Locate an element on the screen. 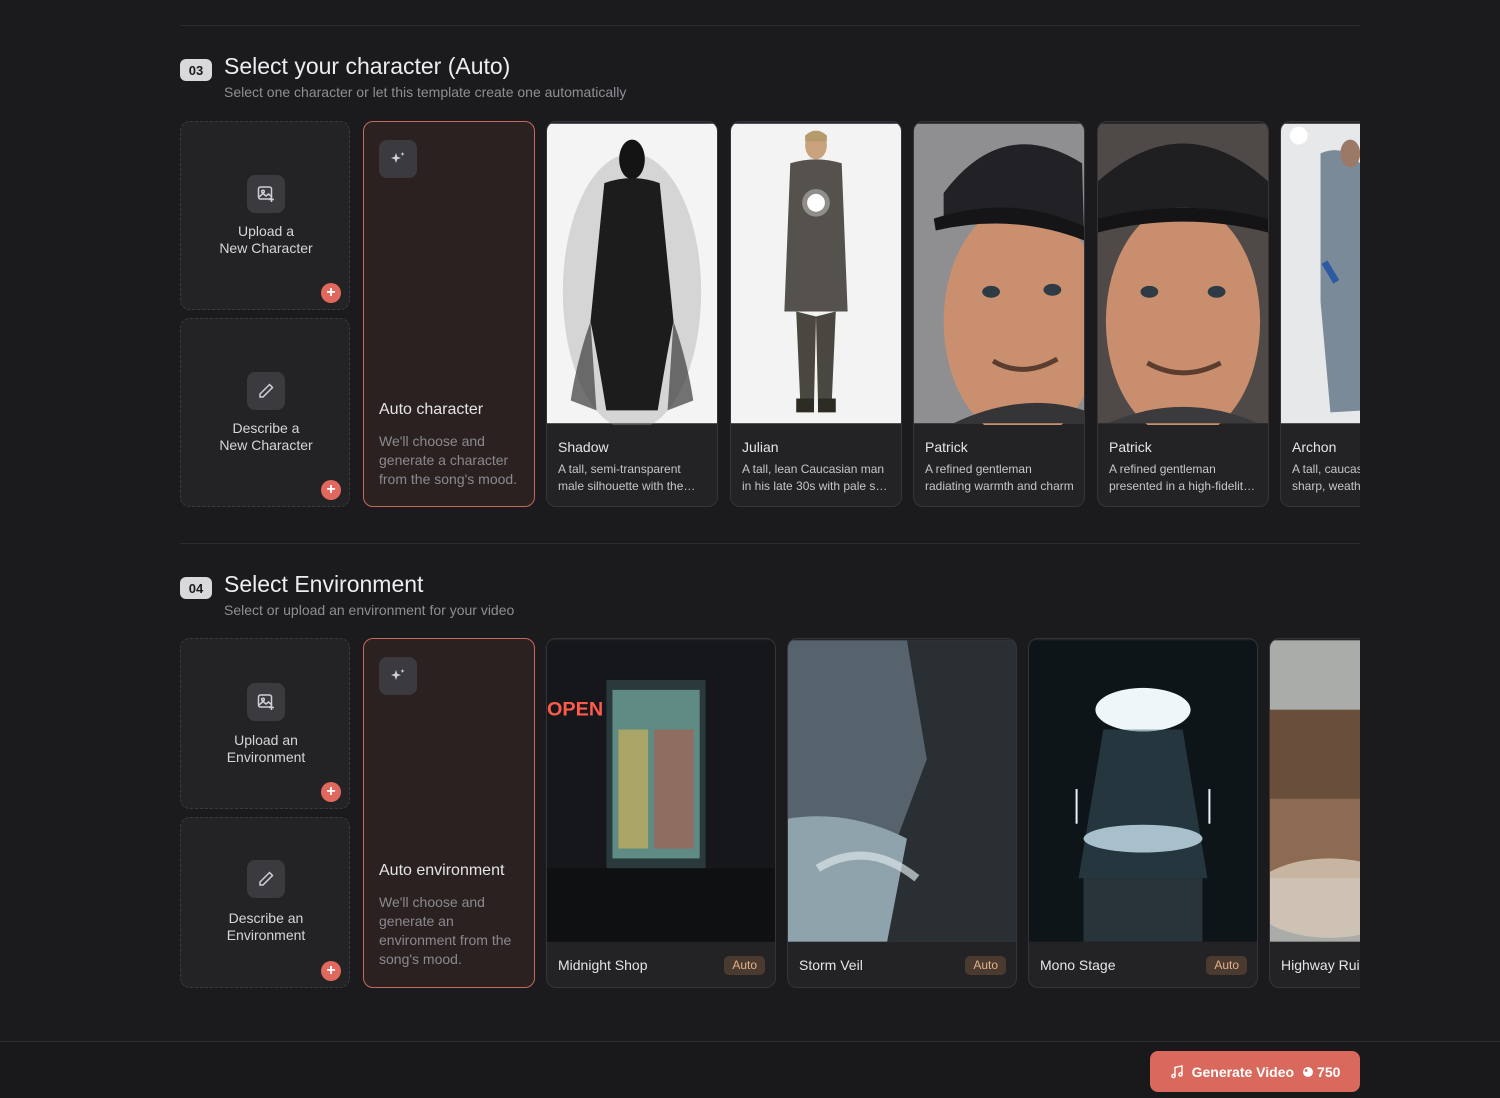 Image resolution: width=1500 pixels, height=1098 pixels. describe-environment-label: Describe an Environment is located at coordinates (266, 926).